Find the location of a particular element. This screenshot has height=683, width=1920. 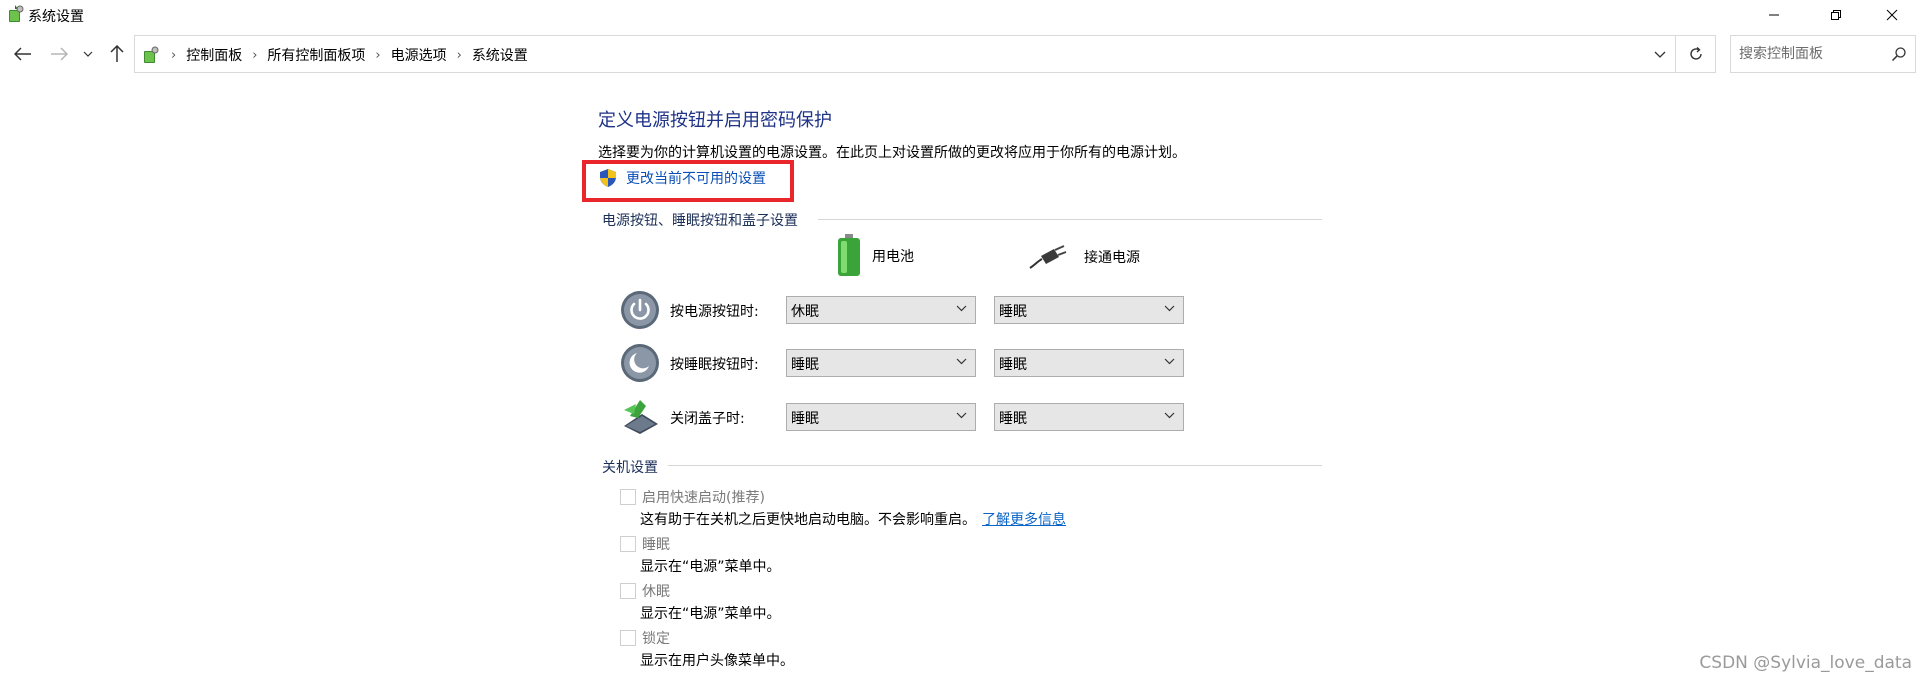

restore-icon is located at coordinates (1836, 15).